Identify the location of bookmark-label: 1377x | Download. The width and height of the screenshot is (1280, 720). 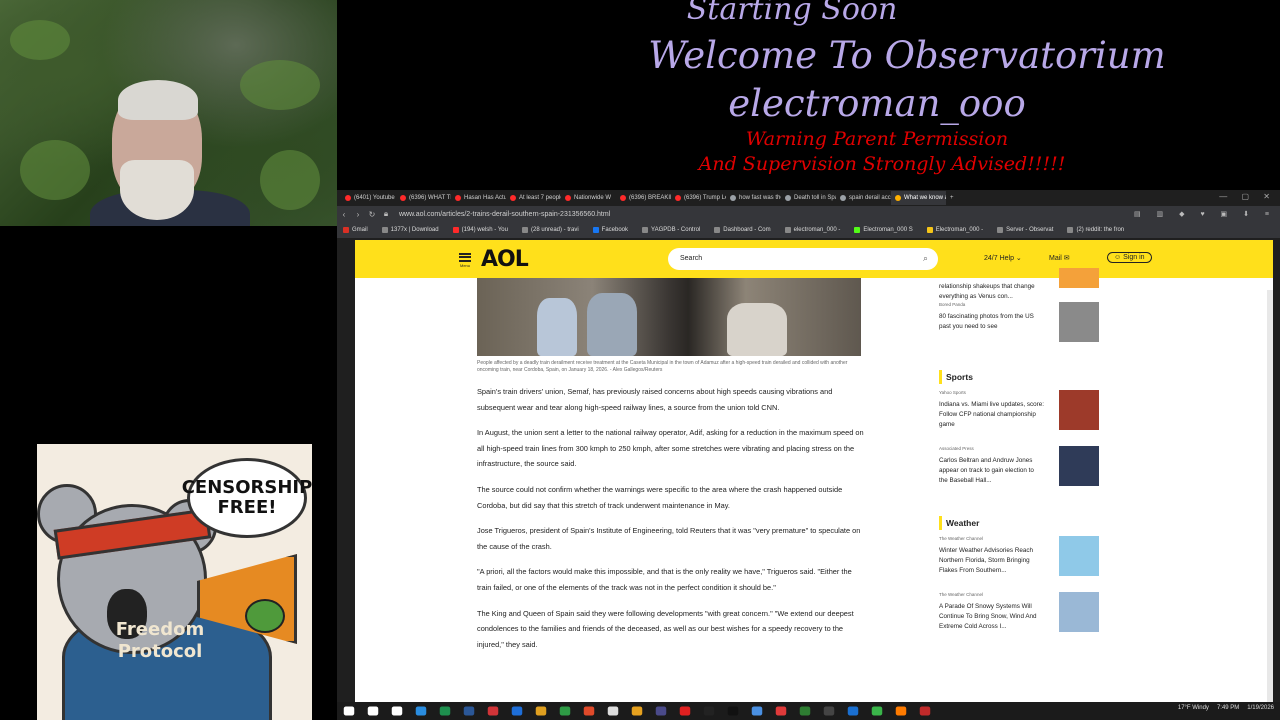
(414, 230).